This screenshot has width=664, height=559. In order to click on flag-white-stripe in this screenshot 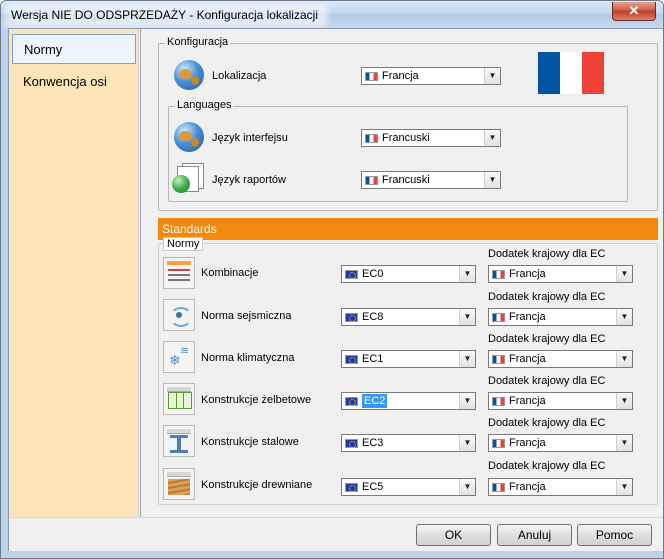, I will do `click(571, 73)`.